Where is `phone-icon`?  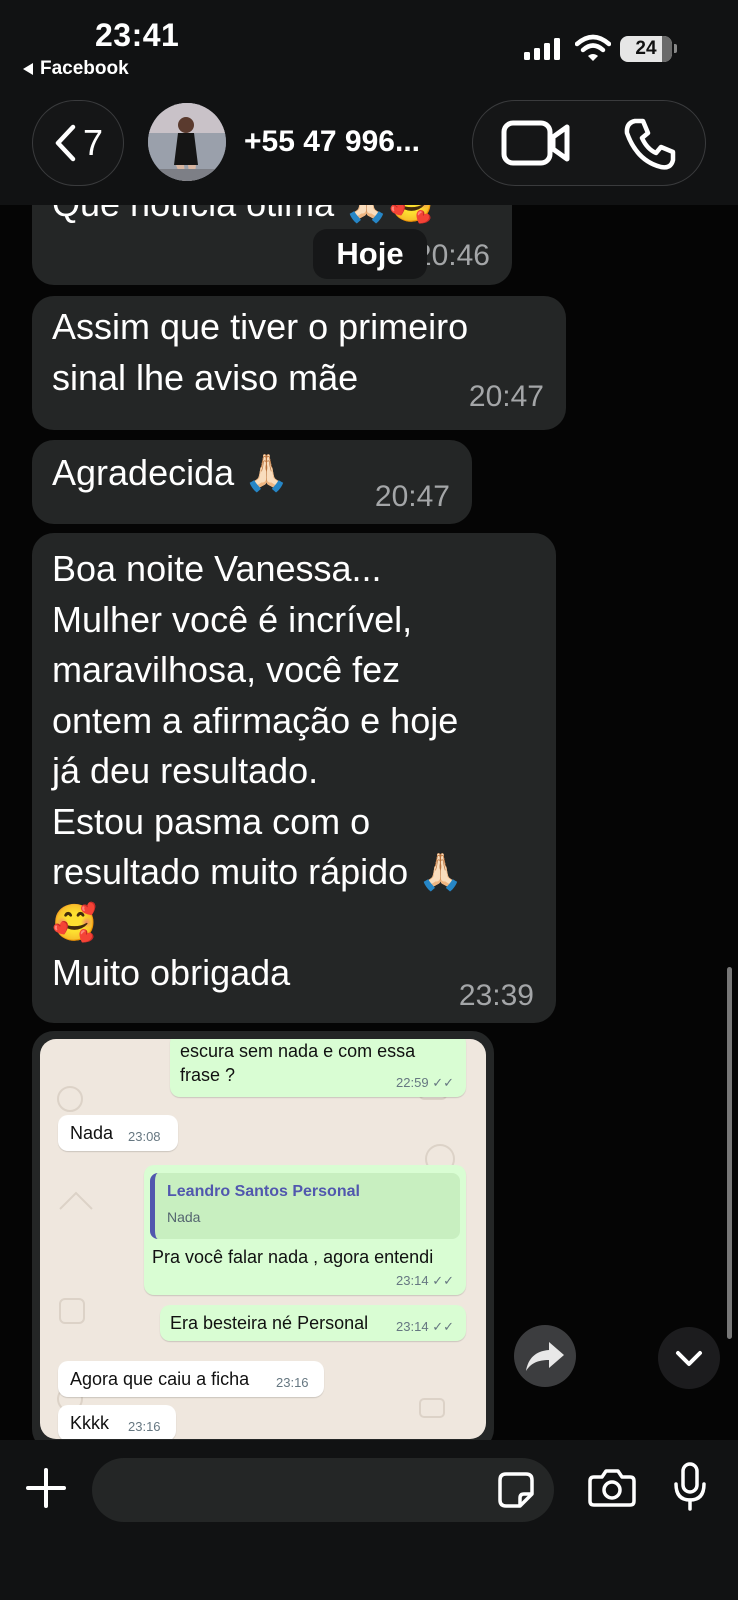
phone-icon is located at coordinates (650, 144).